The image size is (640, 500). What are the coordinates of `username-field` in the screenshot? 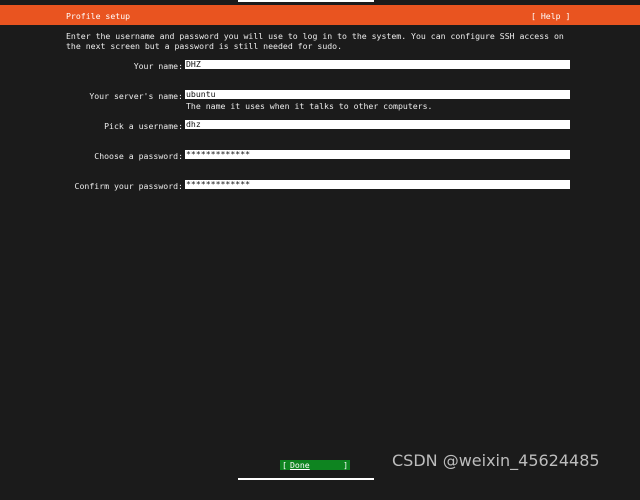 It's located at (377, 124).